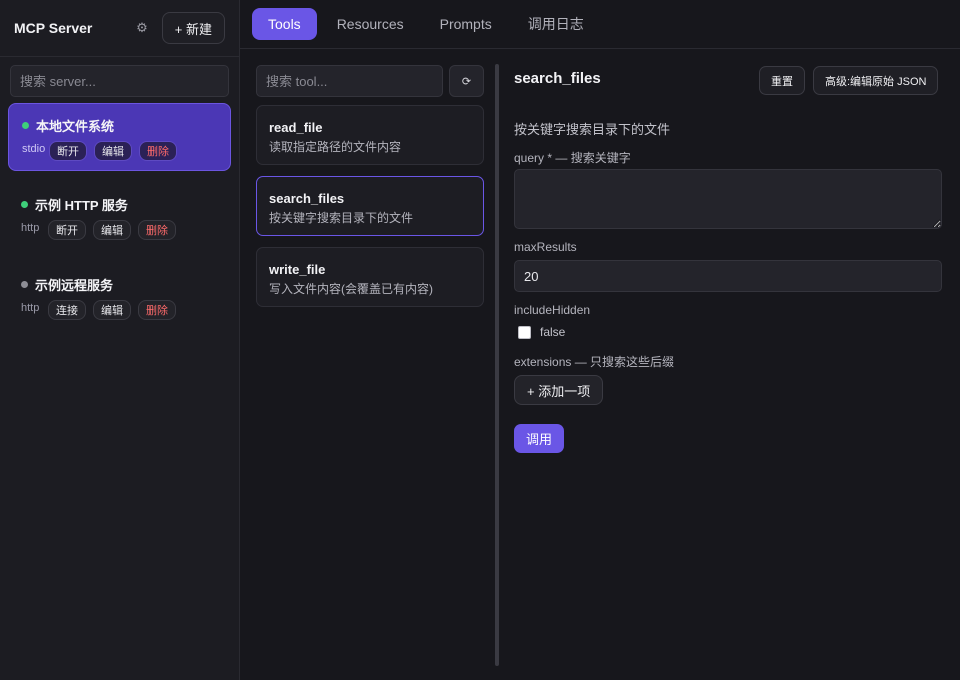 Image resolution: width=960 pixels, height=680 pixels. Describe the element at coordinates (545, 247) in the screenshot. I see `max-results-label: maxResults` at that location.